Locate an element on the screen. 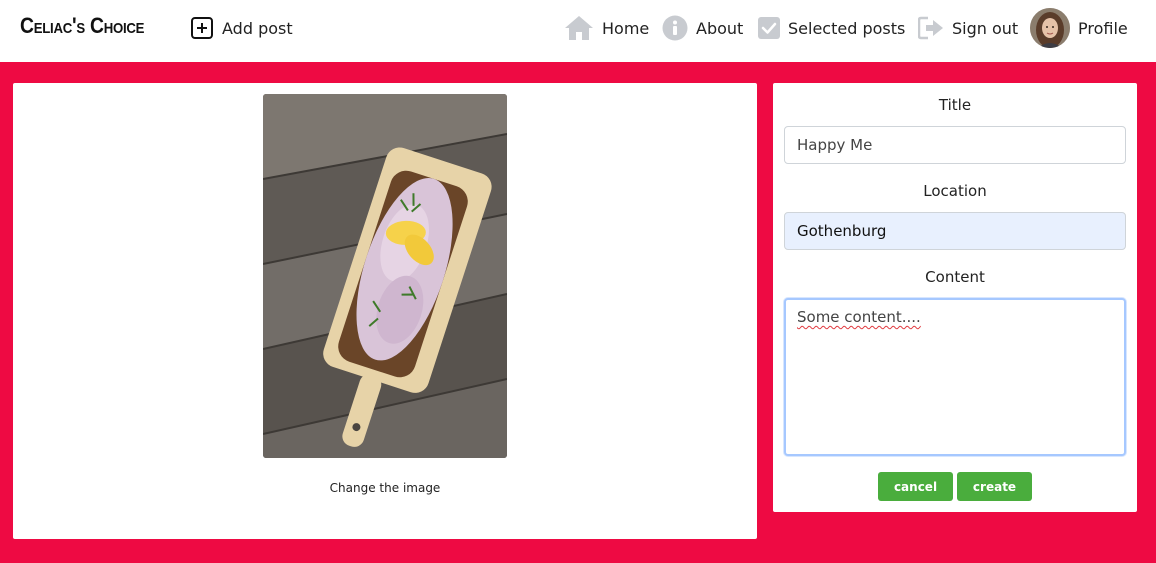 Image resolution: width=1156 pixels, height=563 pixels. nav-selected-posts: Selected posts is located at coordinates (831, 28).